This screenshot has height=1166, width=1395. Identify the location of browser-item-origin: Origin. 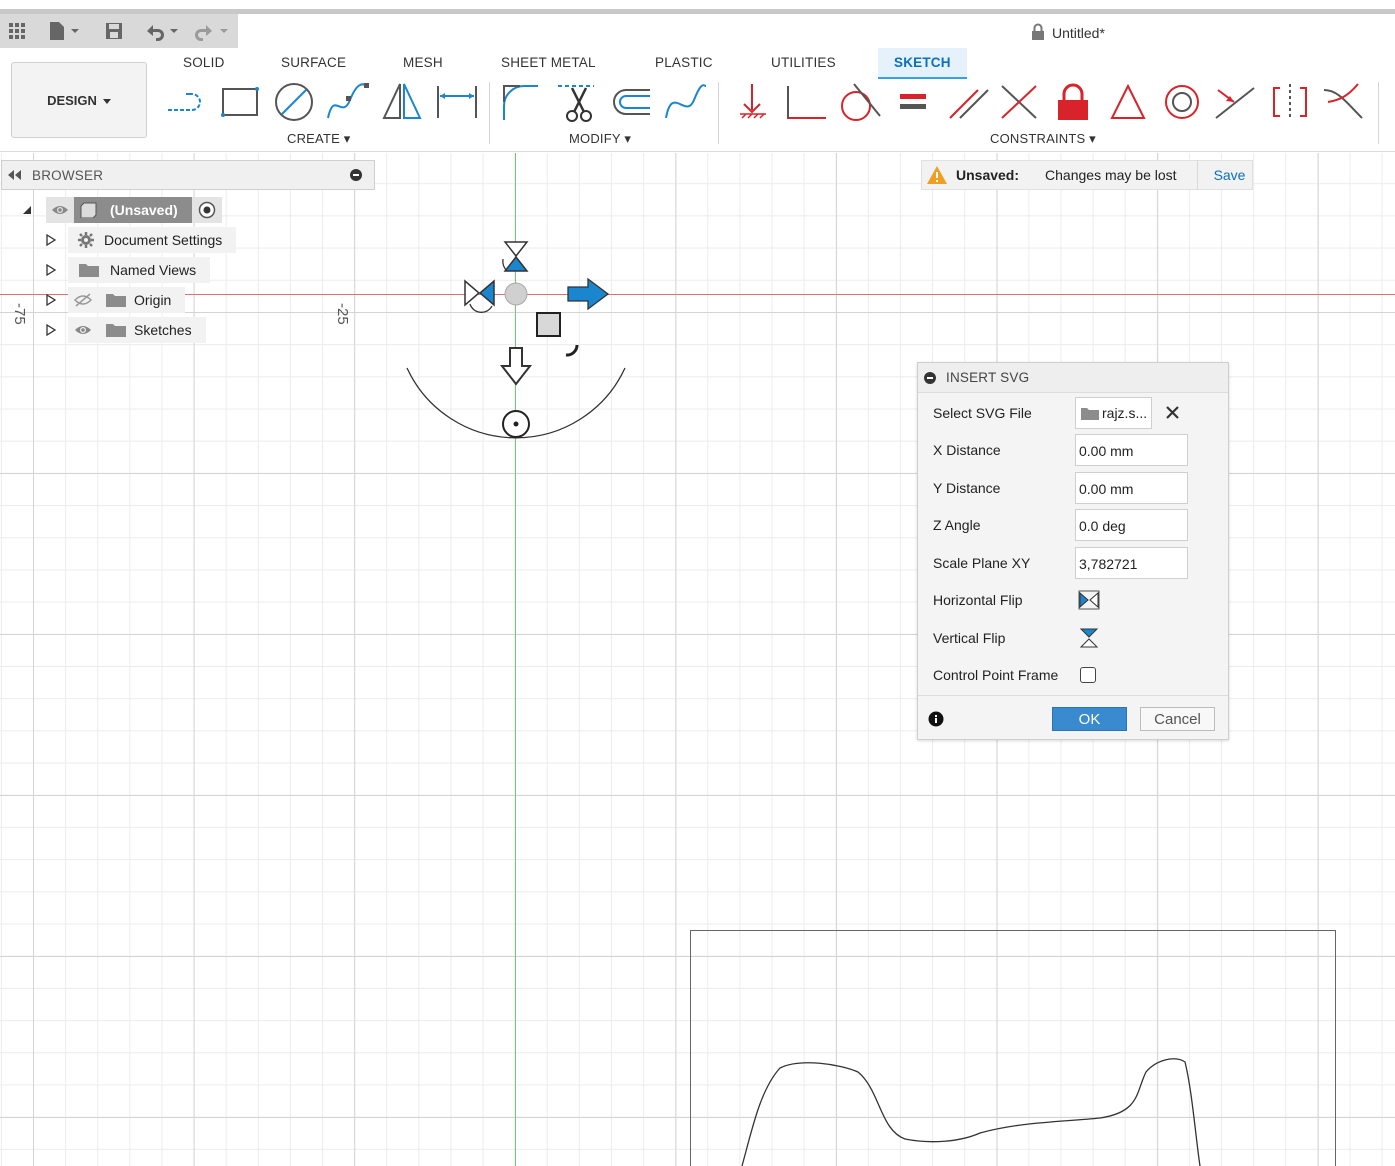
(116, 300).